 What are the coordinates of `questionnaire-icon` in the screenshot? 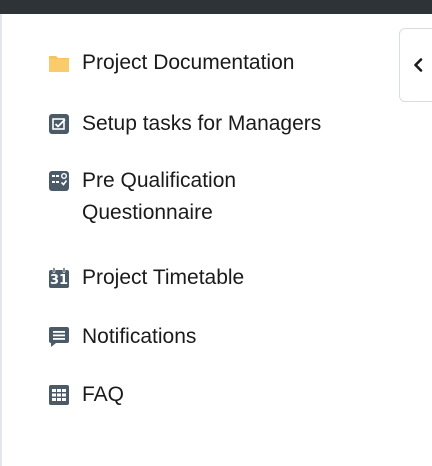 It's located at (59, 181).